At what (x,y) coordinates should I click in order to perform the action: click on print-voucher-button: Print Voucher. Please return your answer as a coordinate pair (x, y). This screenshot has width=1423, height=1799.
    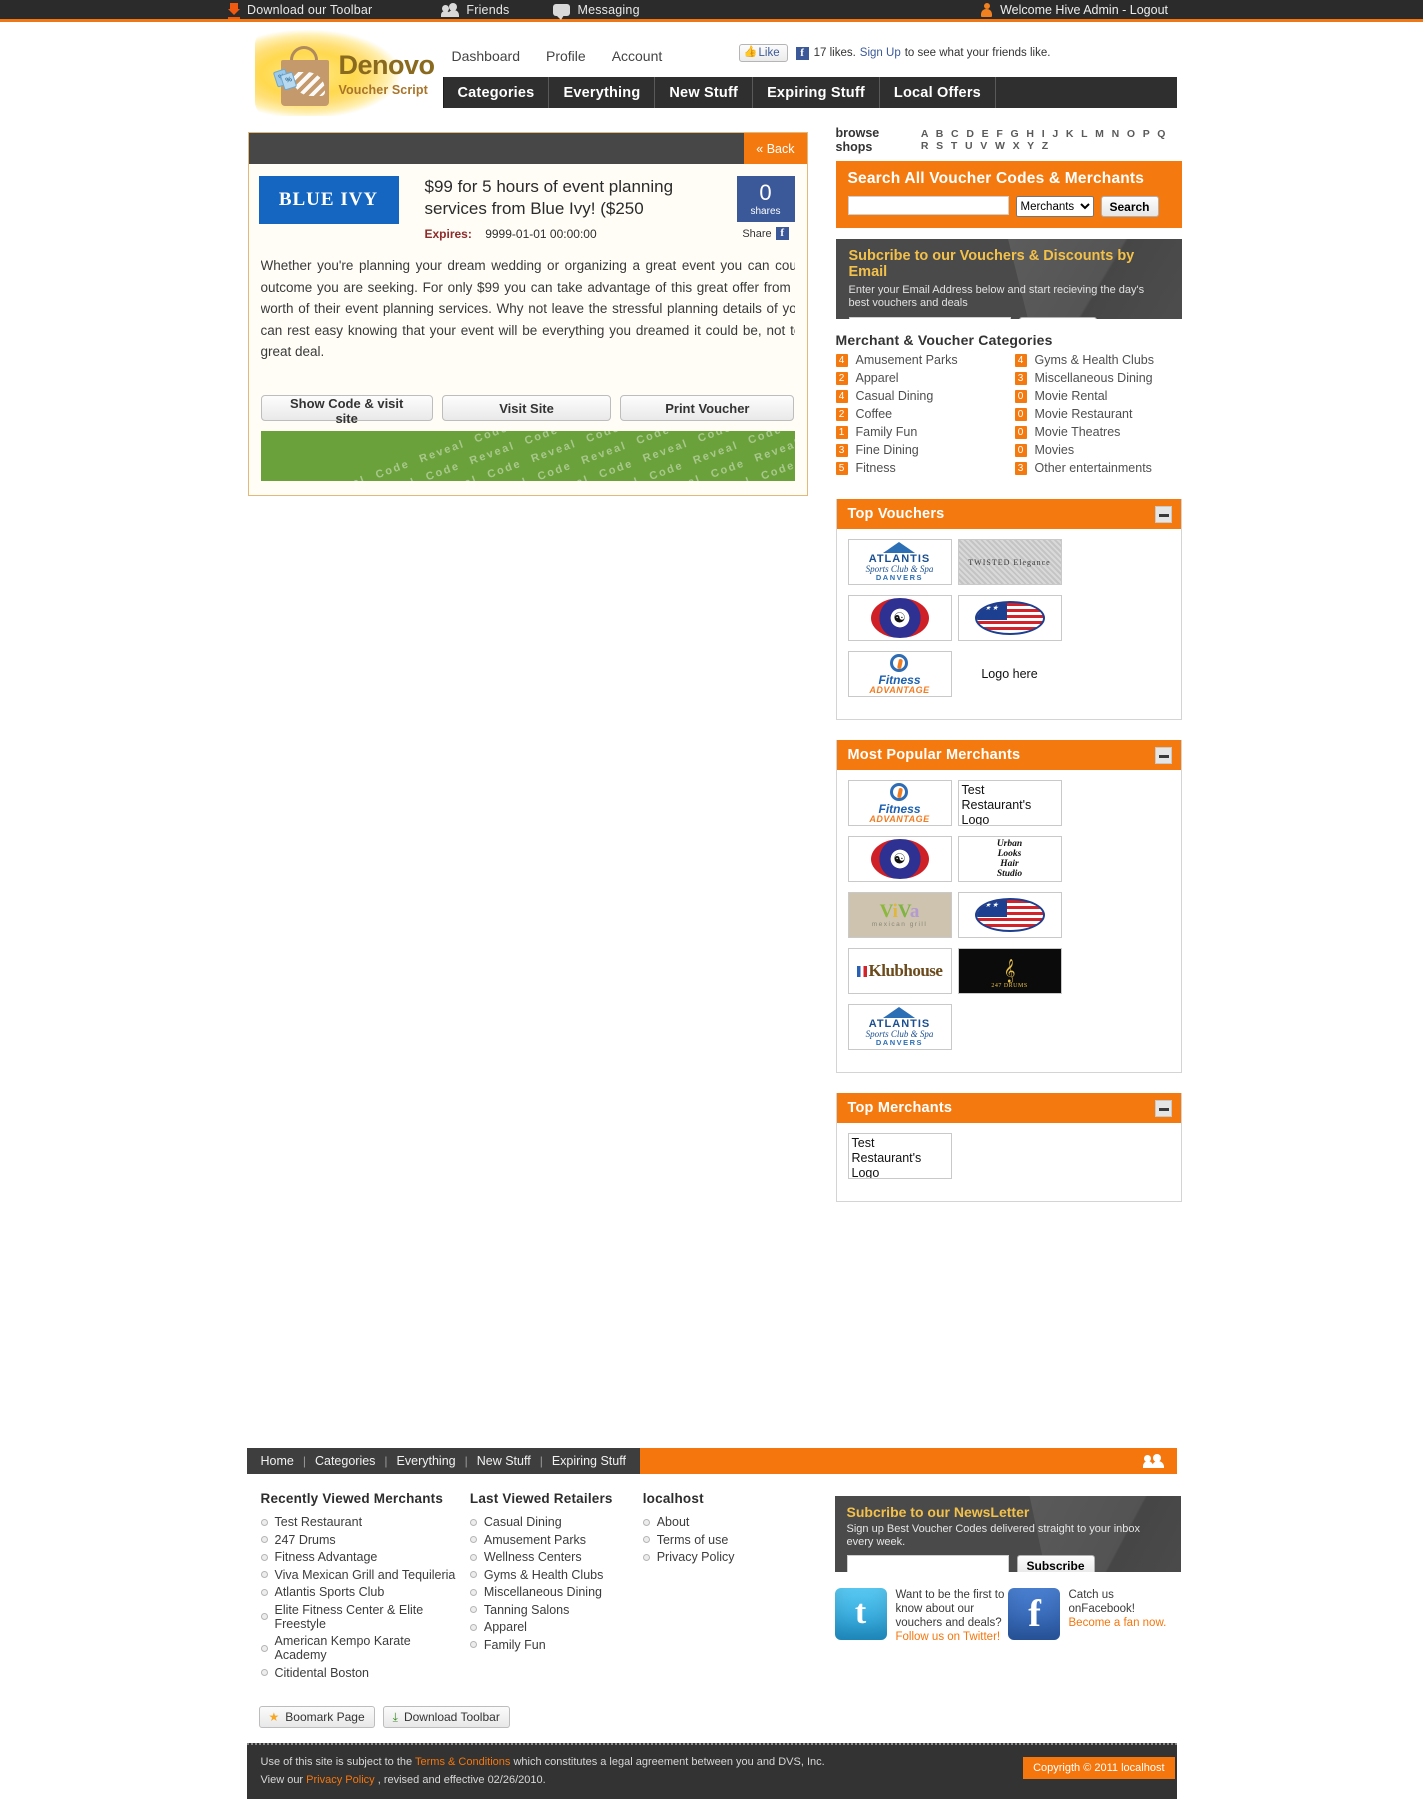
    Looking at the image, I should click on (707, 408).